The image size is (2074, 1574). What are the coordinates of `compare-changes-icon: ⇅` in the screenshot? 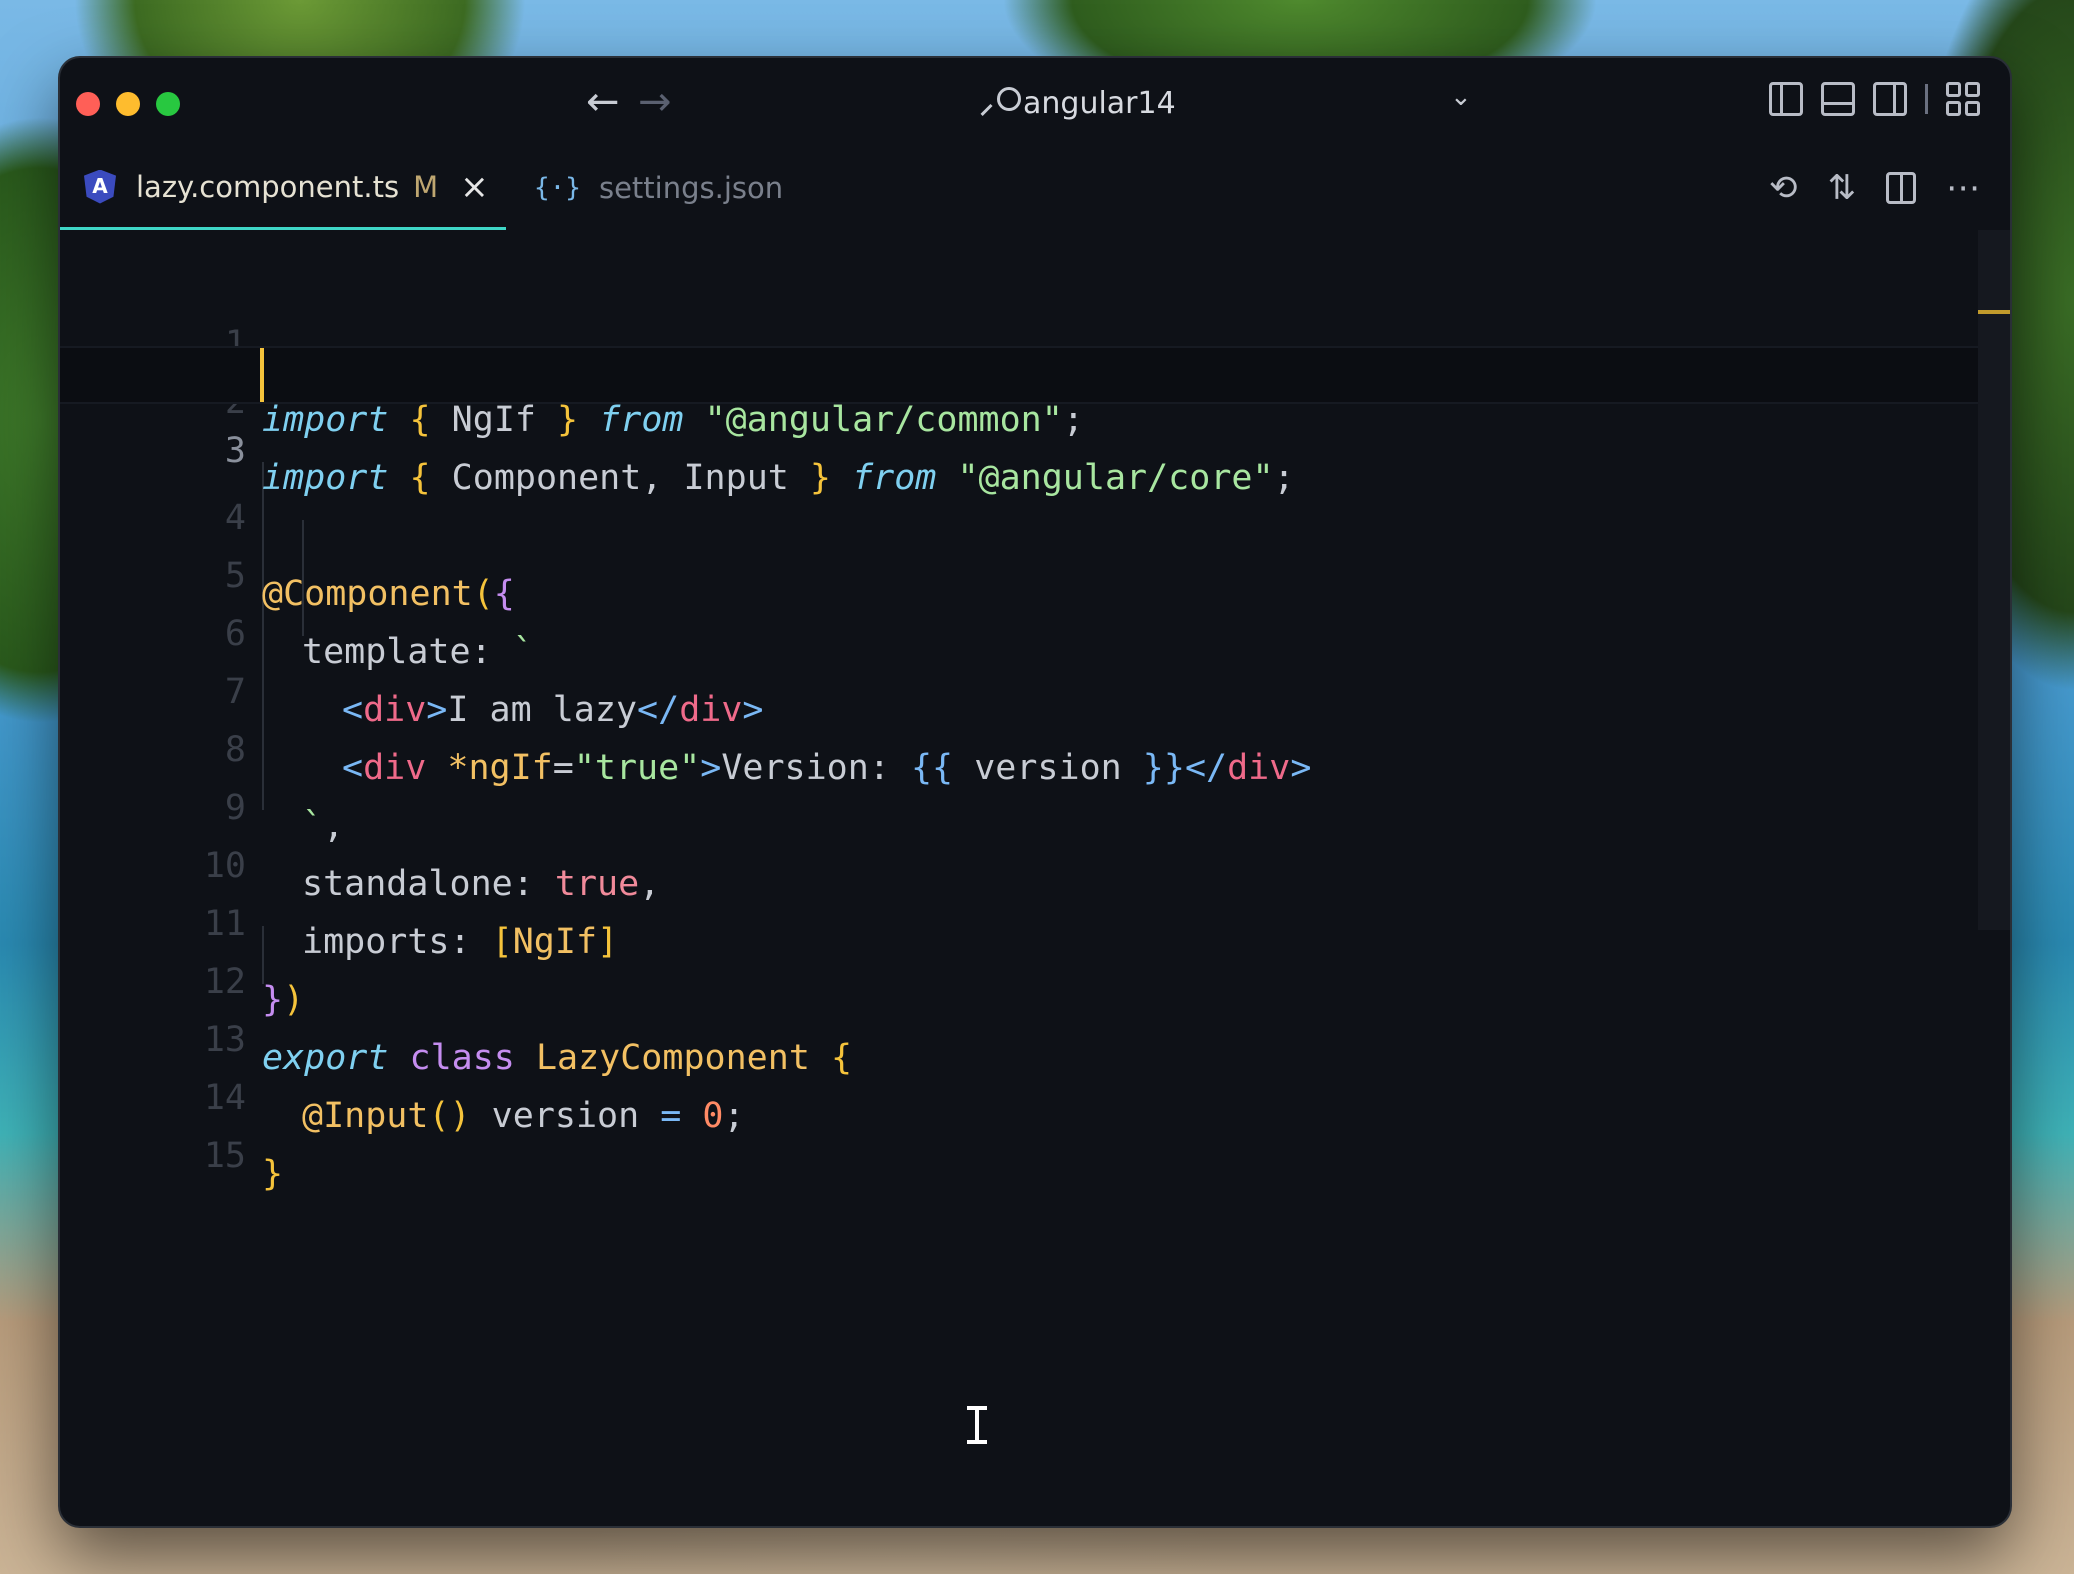 It's located at (1842, 188).